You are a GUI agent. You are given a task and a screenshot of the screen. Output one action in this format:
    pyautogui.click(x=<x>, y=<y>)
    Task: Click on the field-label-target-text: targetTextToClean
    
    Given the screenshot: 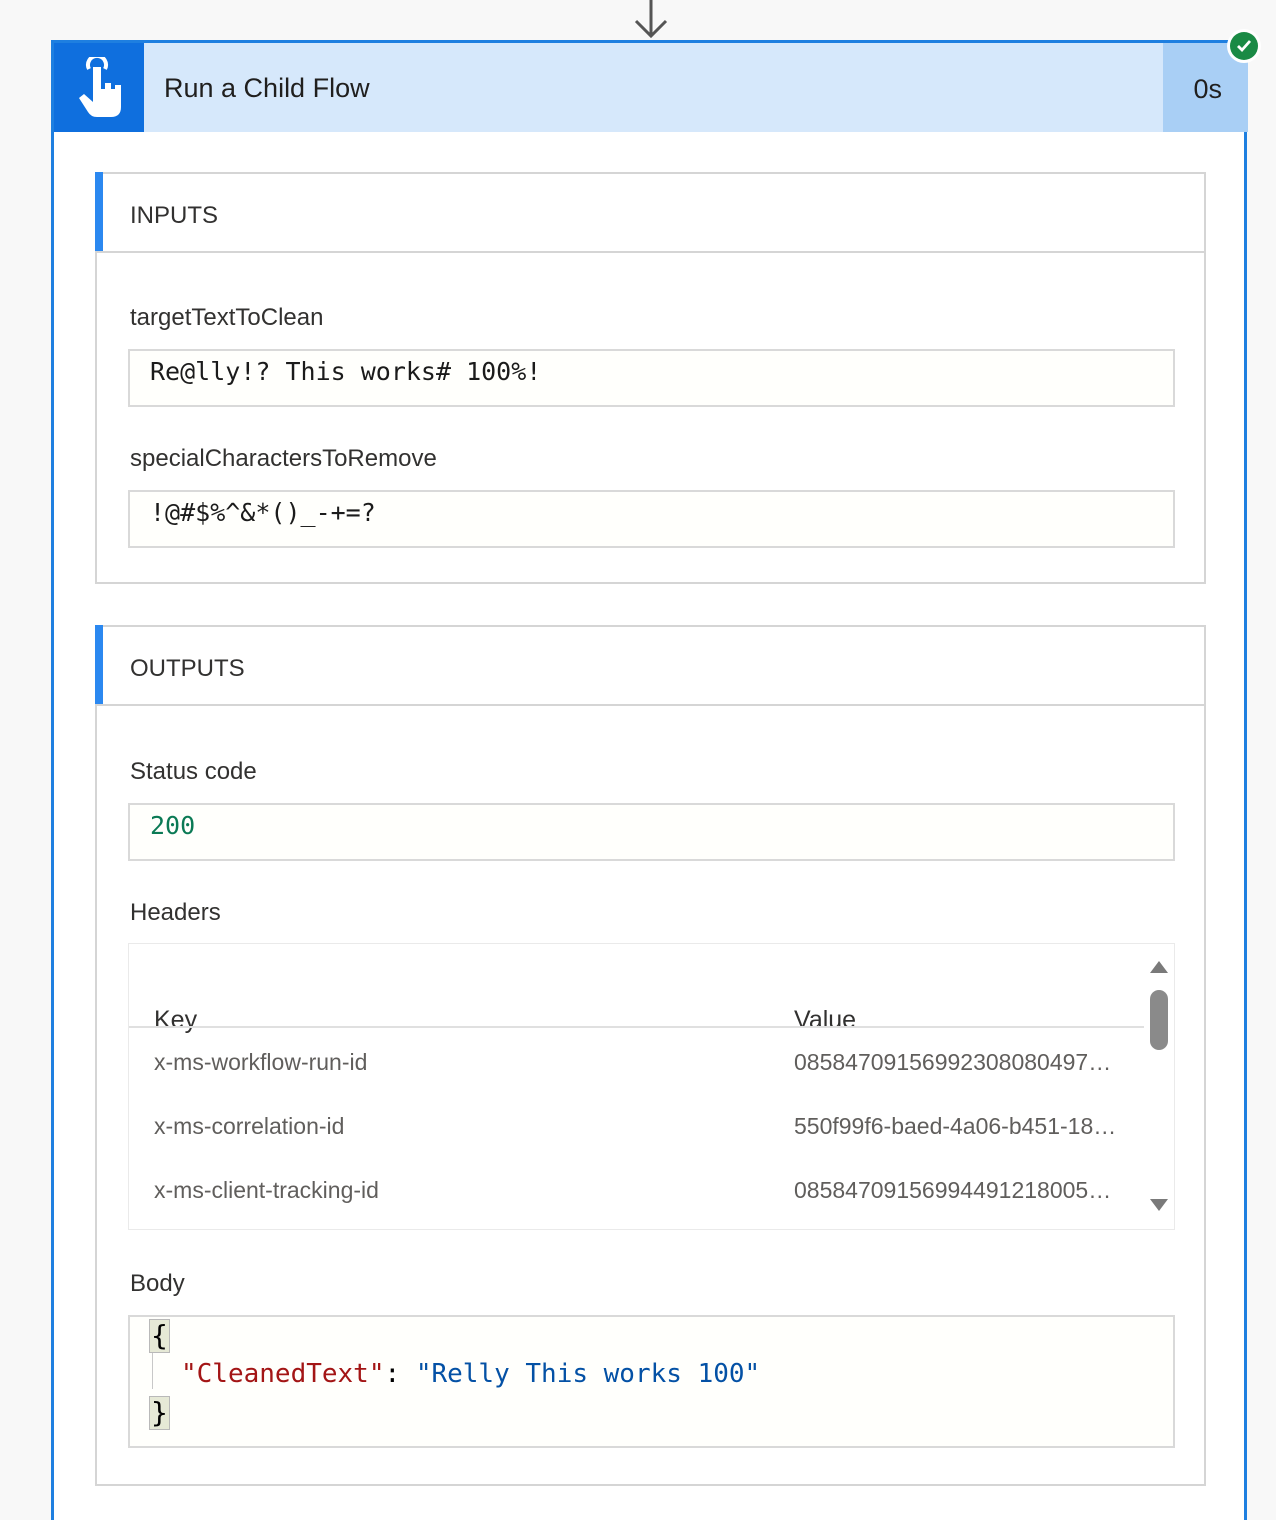 What is the action you would take?
    pyautogui.click(x=227, y=317)
    